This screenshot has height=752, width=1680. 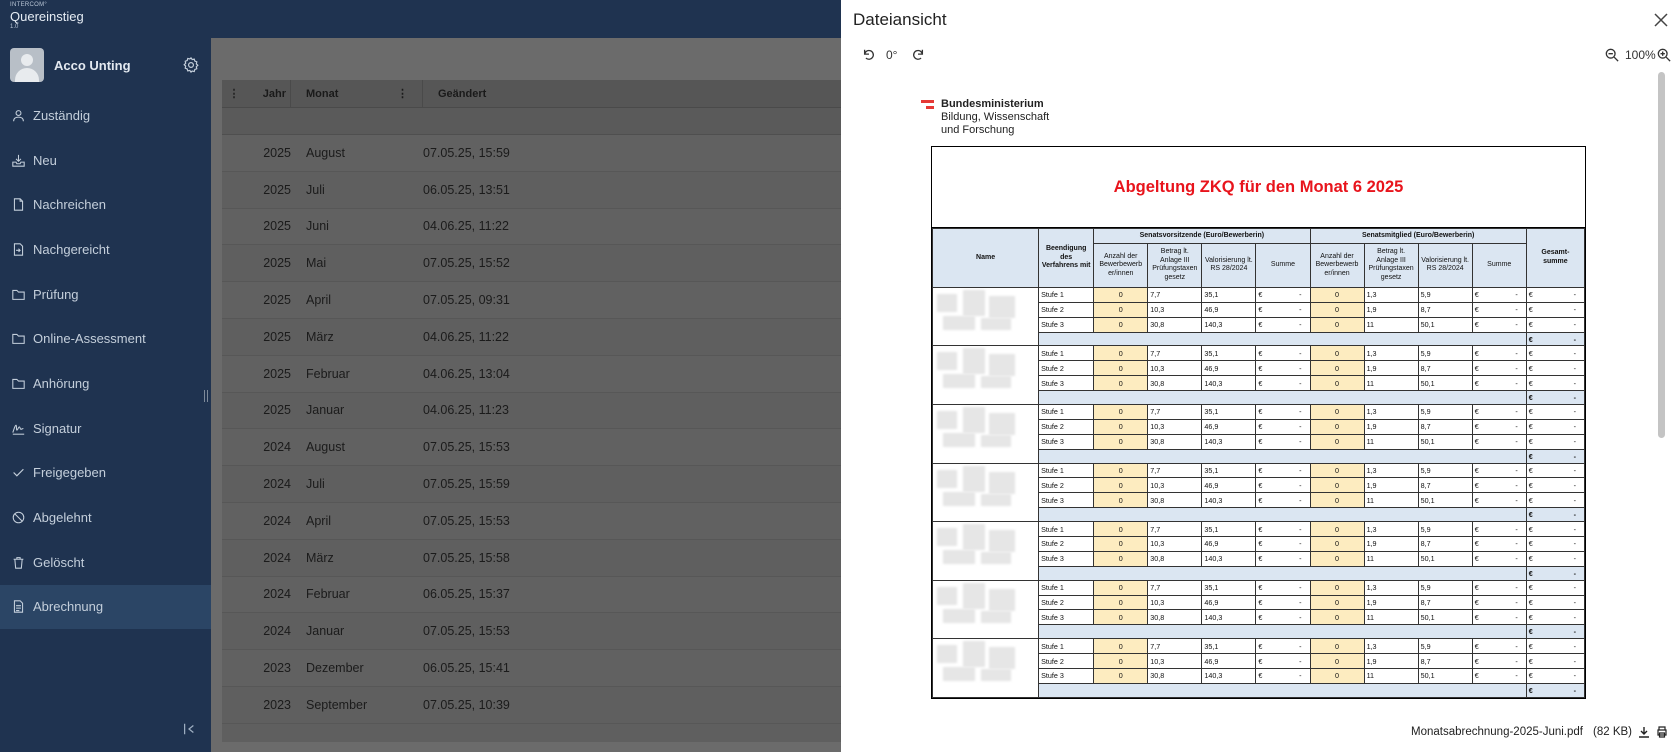 I want to click on gear-icon, so click(x=191, y=65).